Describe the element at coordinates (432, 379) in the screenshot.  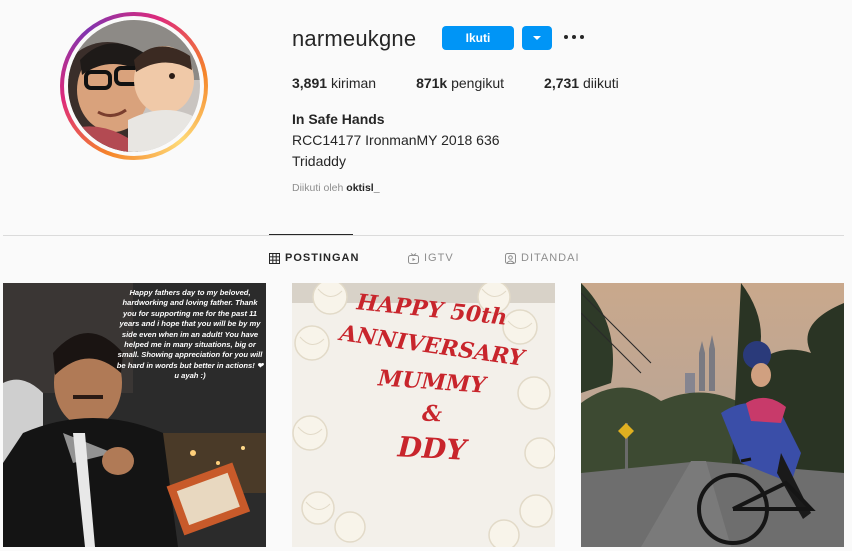
I see `cake-writing: HAPPY 50th ANNIVERSARY MUMMY & DDY` at that location.